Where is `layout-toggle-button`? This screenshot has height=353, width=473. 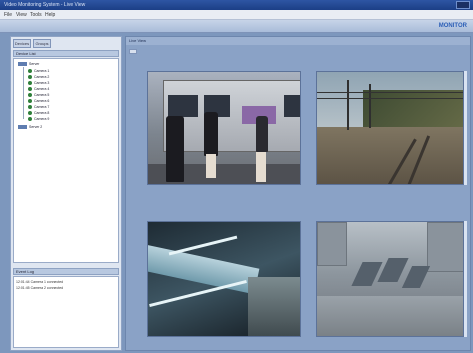
layout-toggle-button is located at coordinates (133, 51).